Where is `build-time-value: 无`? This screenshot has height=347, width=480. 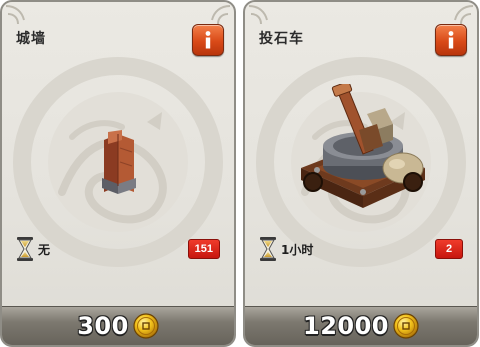 build-time-value: 无 is located at coordinates (44, 249).